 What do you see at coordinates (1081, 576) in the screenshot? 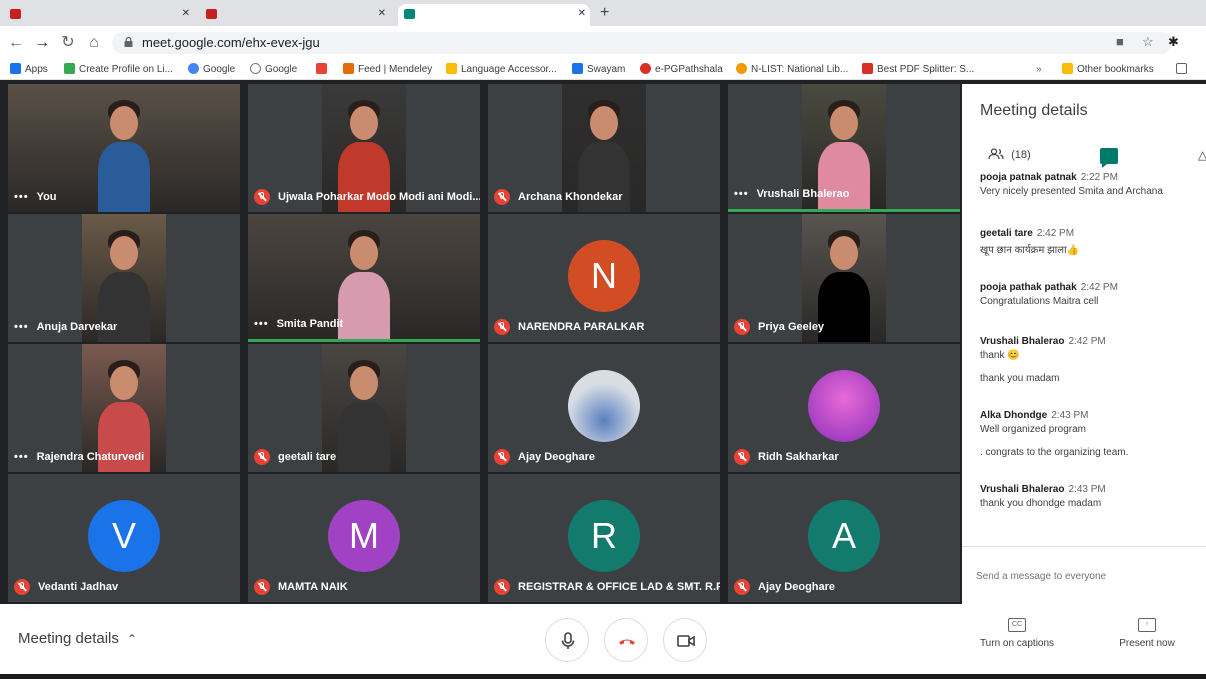
I see `send-message-input` at bounding box center [1081, 576].